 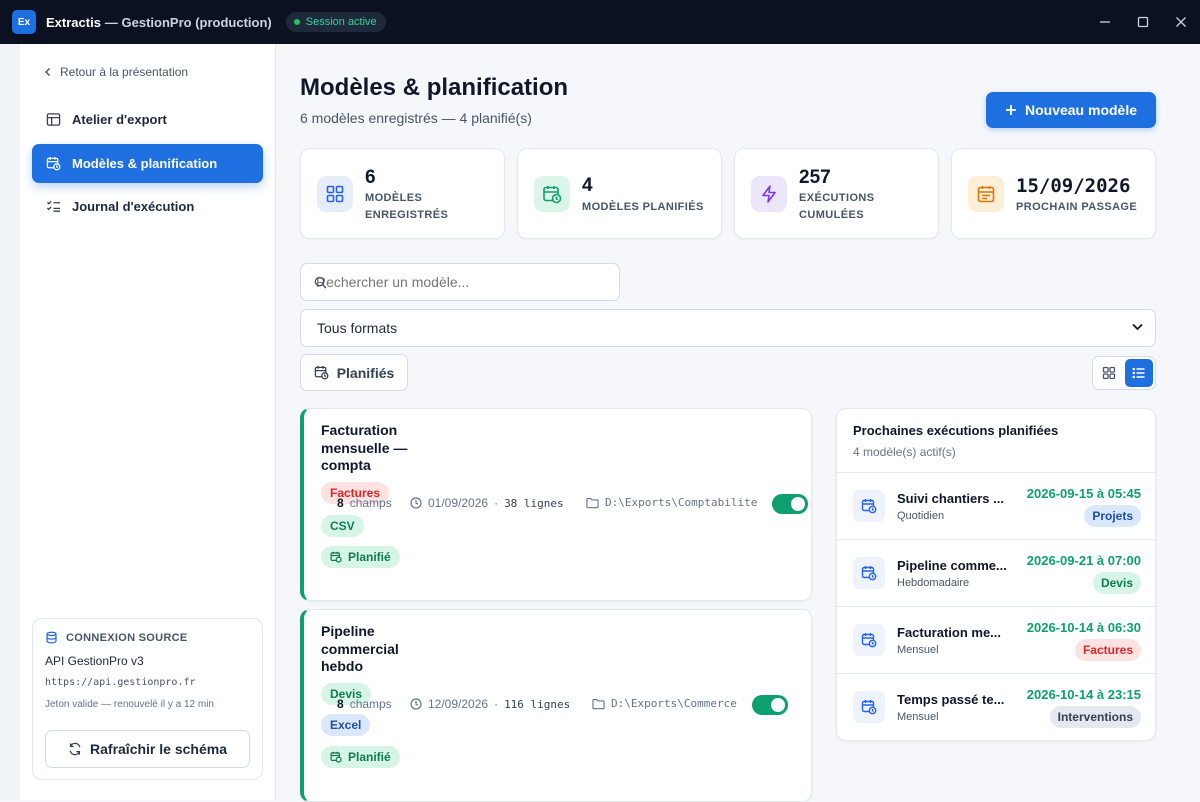 I want to click on template-name: Pipeline commercial hebdo, so click(x=360, y=648).